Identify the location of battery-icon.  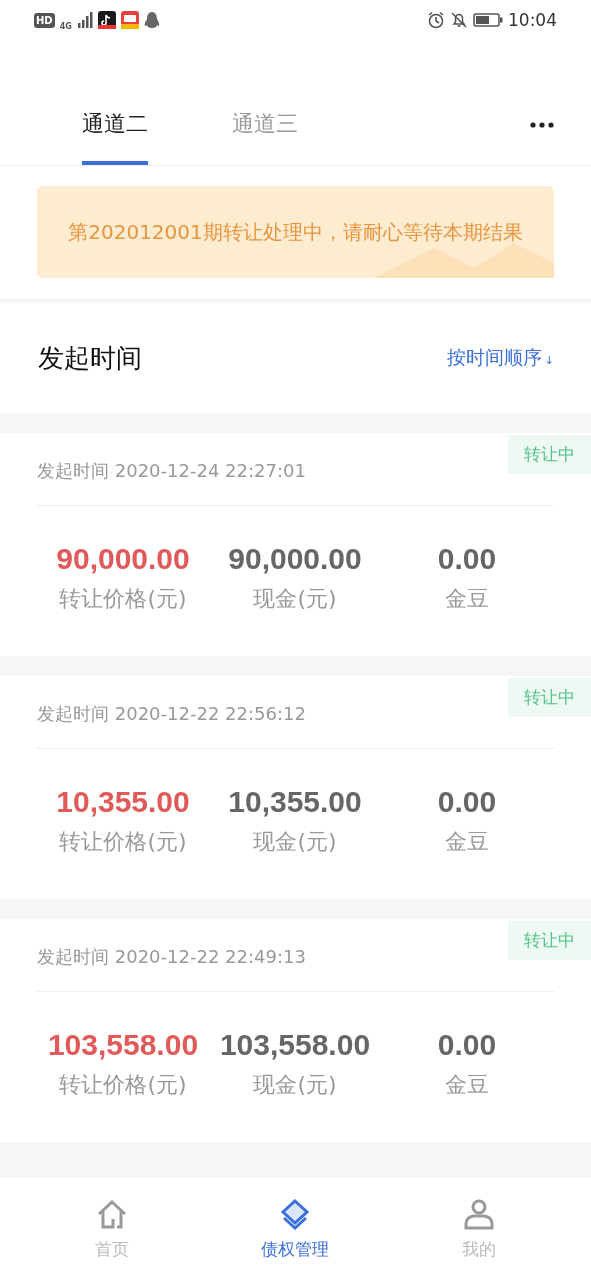
(488, 20).